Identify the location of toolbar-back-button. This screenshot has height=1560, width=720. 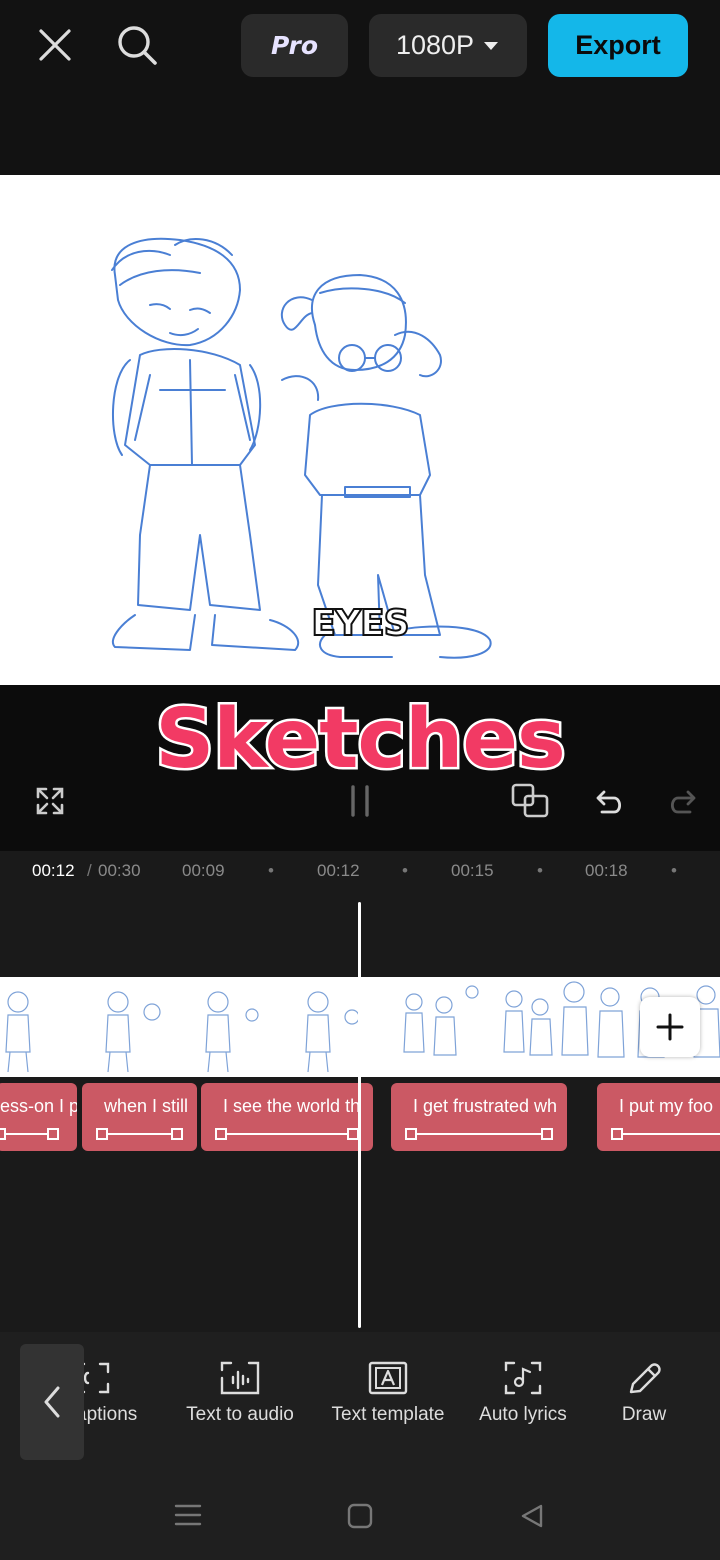
(52, 1402).